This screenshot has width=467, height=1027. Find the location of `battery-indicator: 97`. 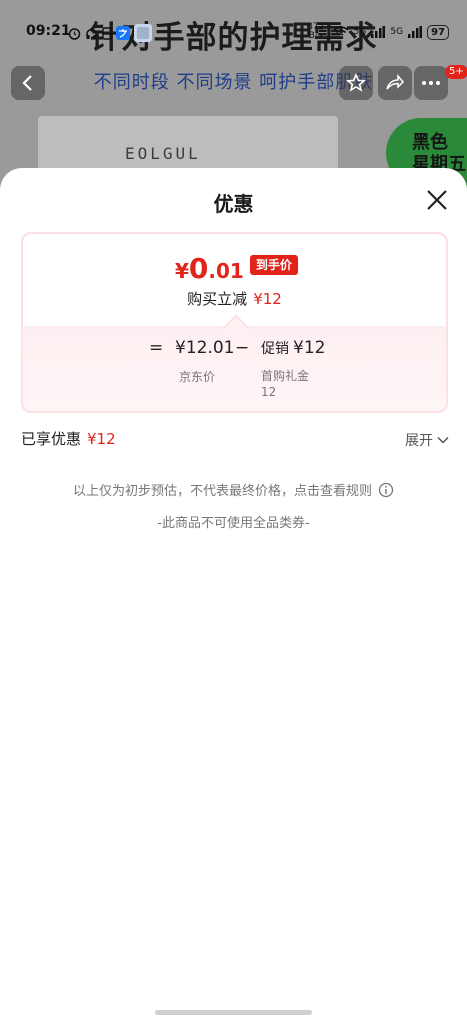

battery-indicator: 97 is located at coordinates (438, 32).